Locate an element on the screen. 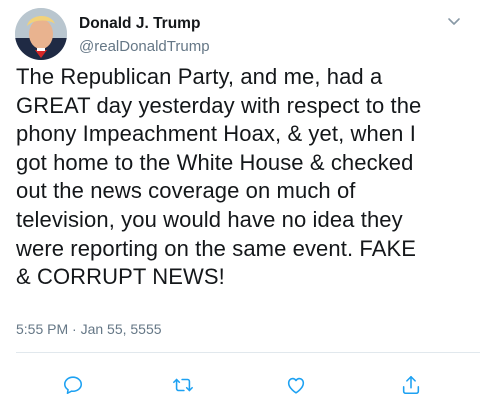 The width and height of the screenshot is (480, 410). share-icon is located at coordinates (411, 385).